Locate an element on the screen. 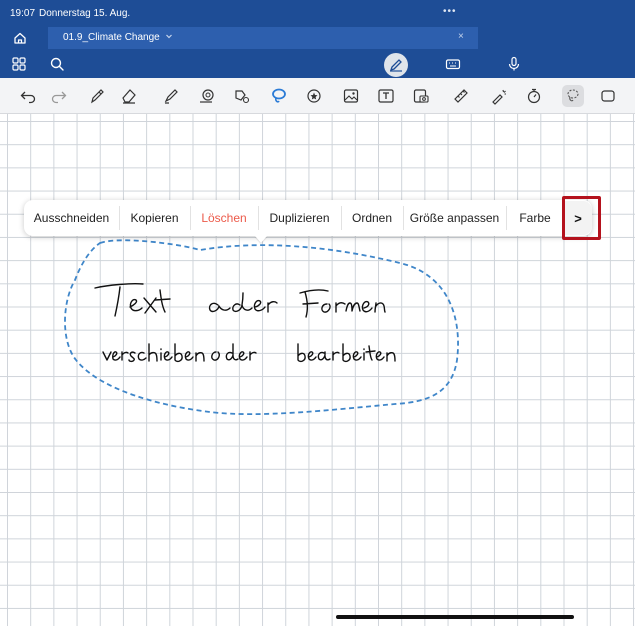  menu-item-cut: Ausschneiden is located at coordinates (71, 218).